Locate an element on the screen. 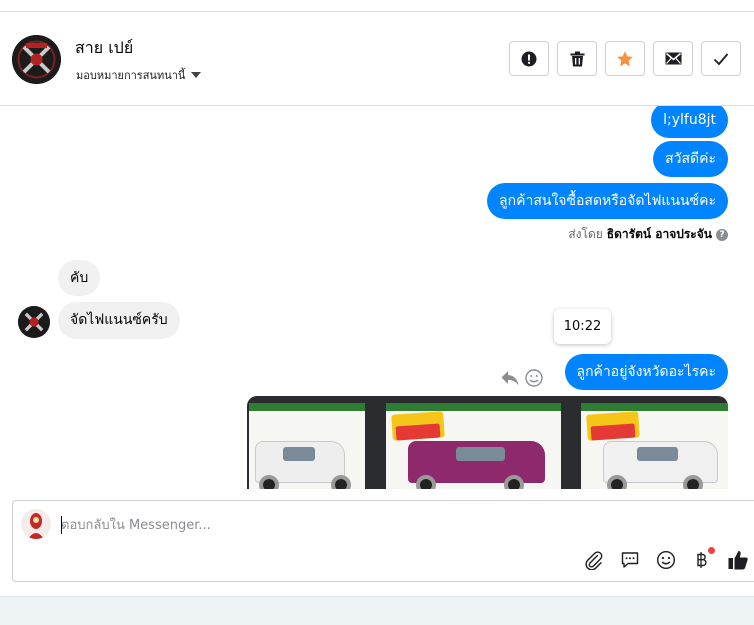 This screenshot has width=754, height=625. notification-dot is located at coordinates (711, 550).